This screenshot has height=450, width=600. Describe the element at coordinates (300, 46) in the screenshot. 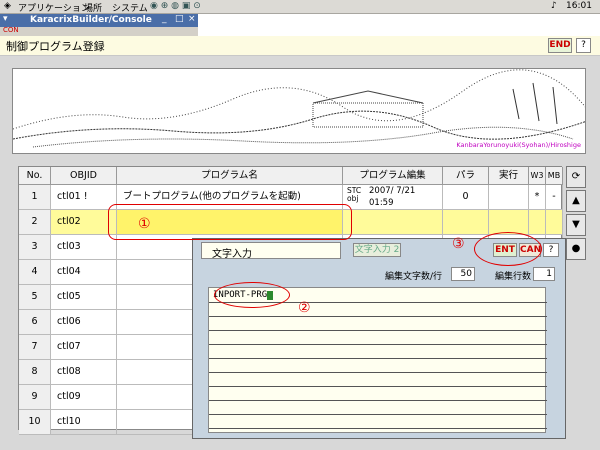

I see `page-titlebar: 制御プログラム登録 END ?` at that location.